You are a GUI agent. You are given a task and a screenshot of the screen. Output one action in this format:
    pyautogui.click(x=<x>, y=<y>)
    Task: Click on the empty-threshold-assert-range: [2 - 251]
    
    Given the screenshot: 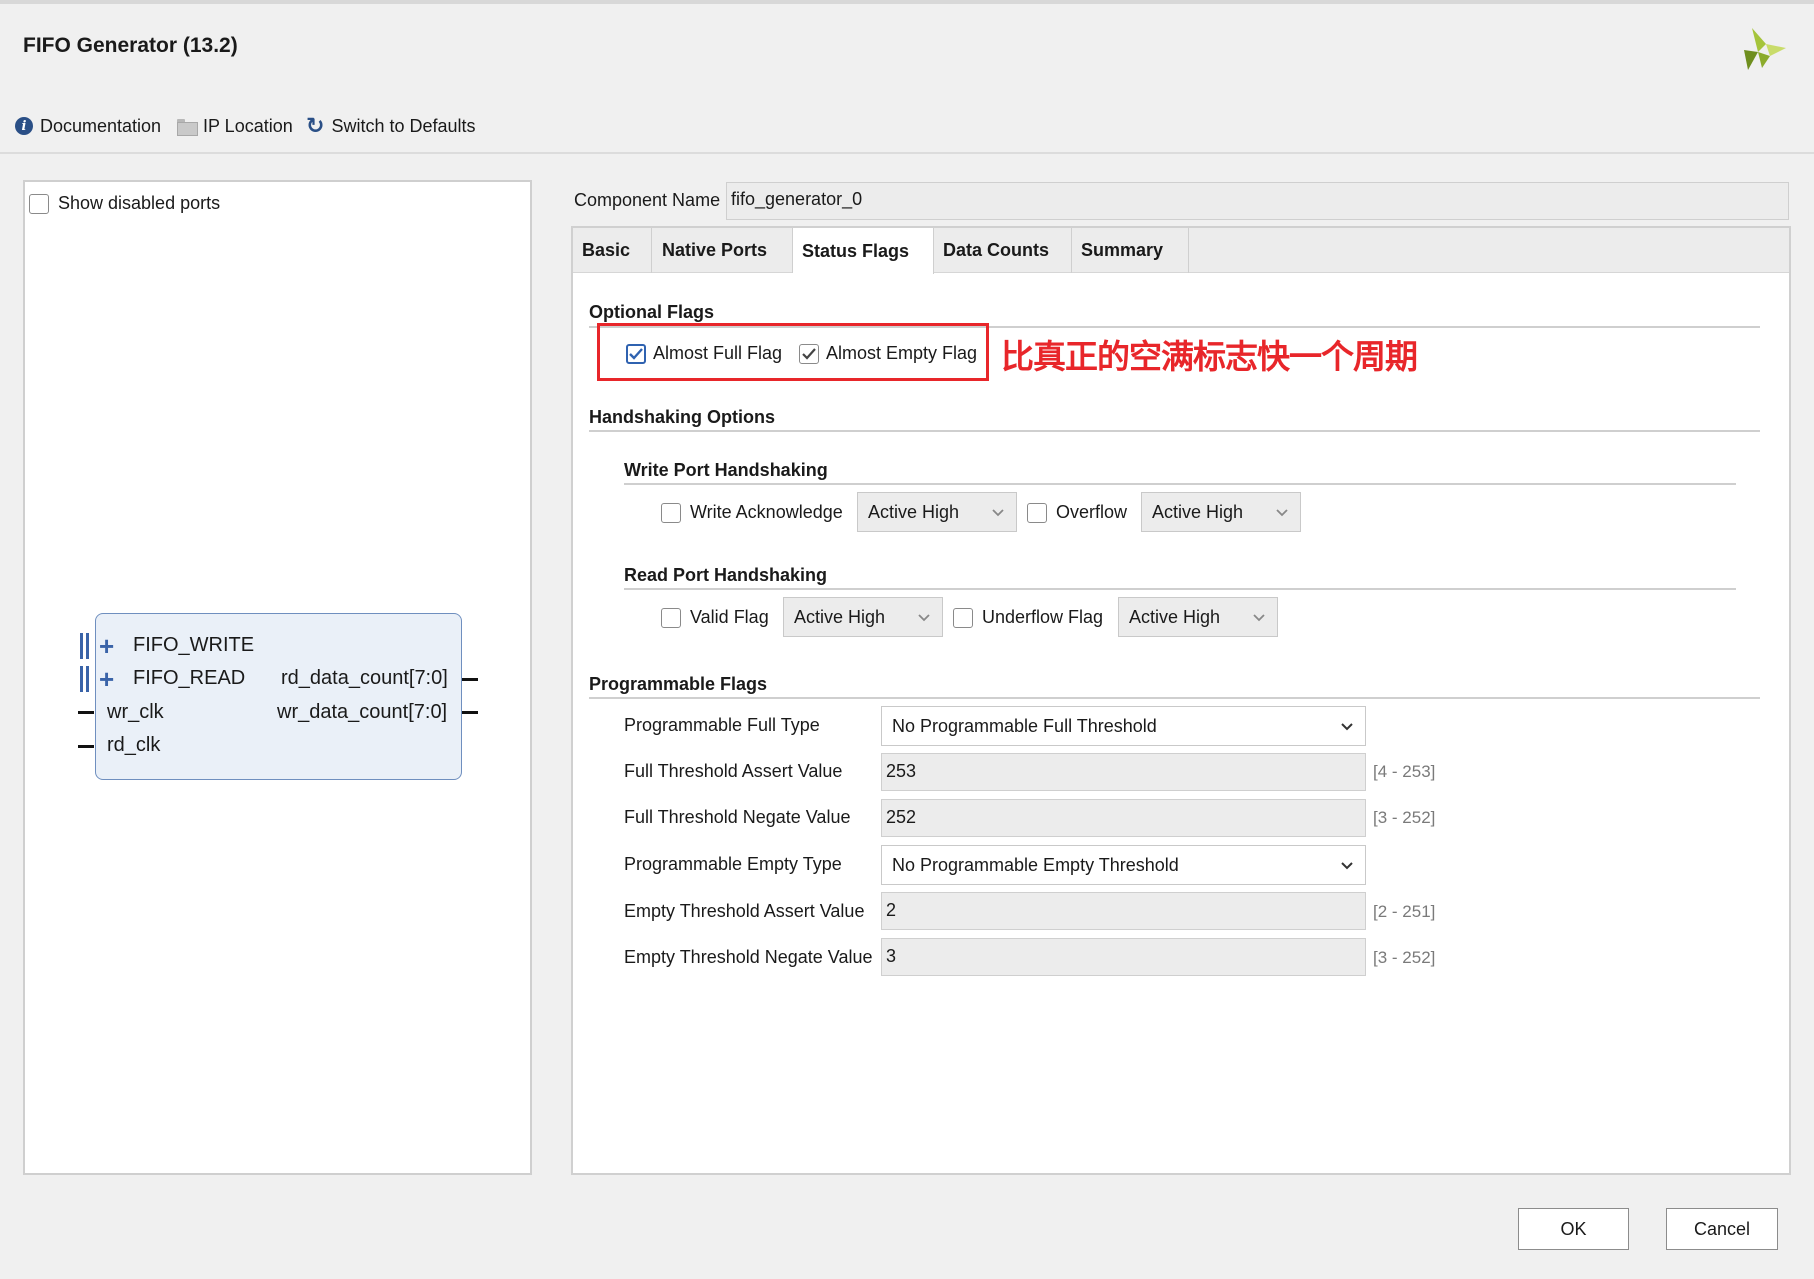 What is the action you would take?
    pyautogui.click(x=1404, y=911)
    